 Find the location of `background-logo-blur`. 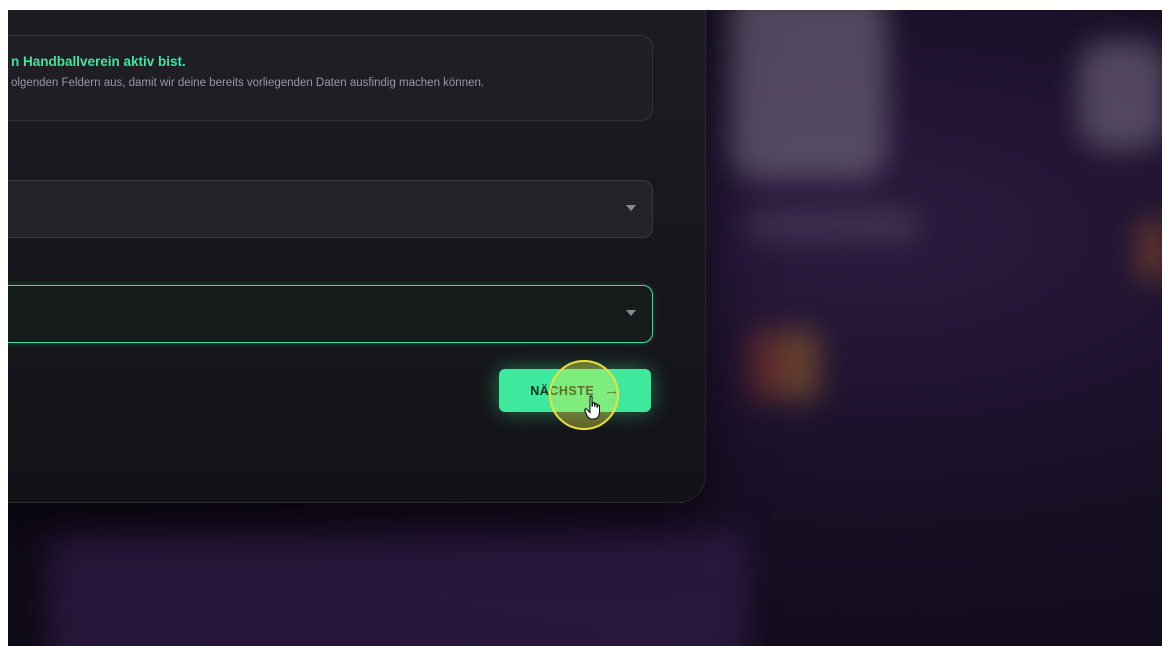

background-logo-blur is located at coordinates (808, 95).